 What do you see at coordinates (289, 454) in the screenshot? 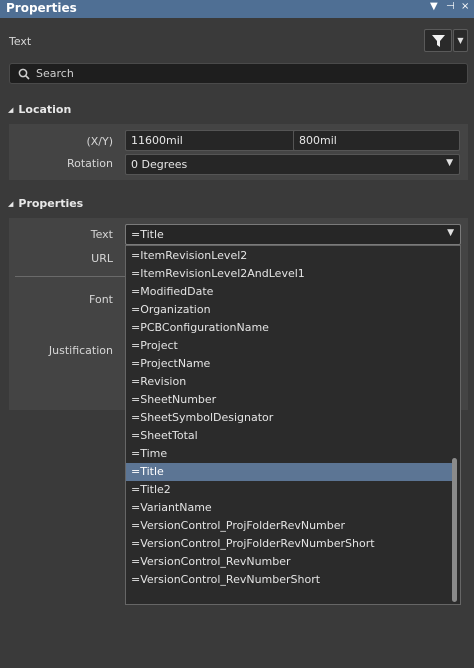
I see `dropdown-item: =Time` at bounding box center [289, 454].